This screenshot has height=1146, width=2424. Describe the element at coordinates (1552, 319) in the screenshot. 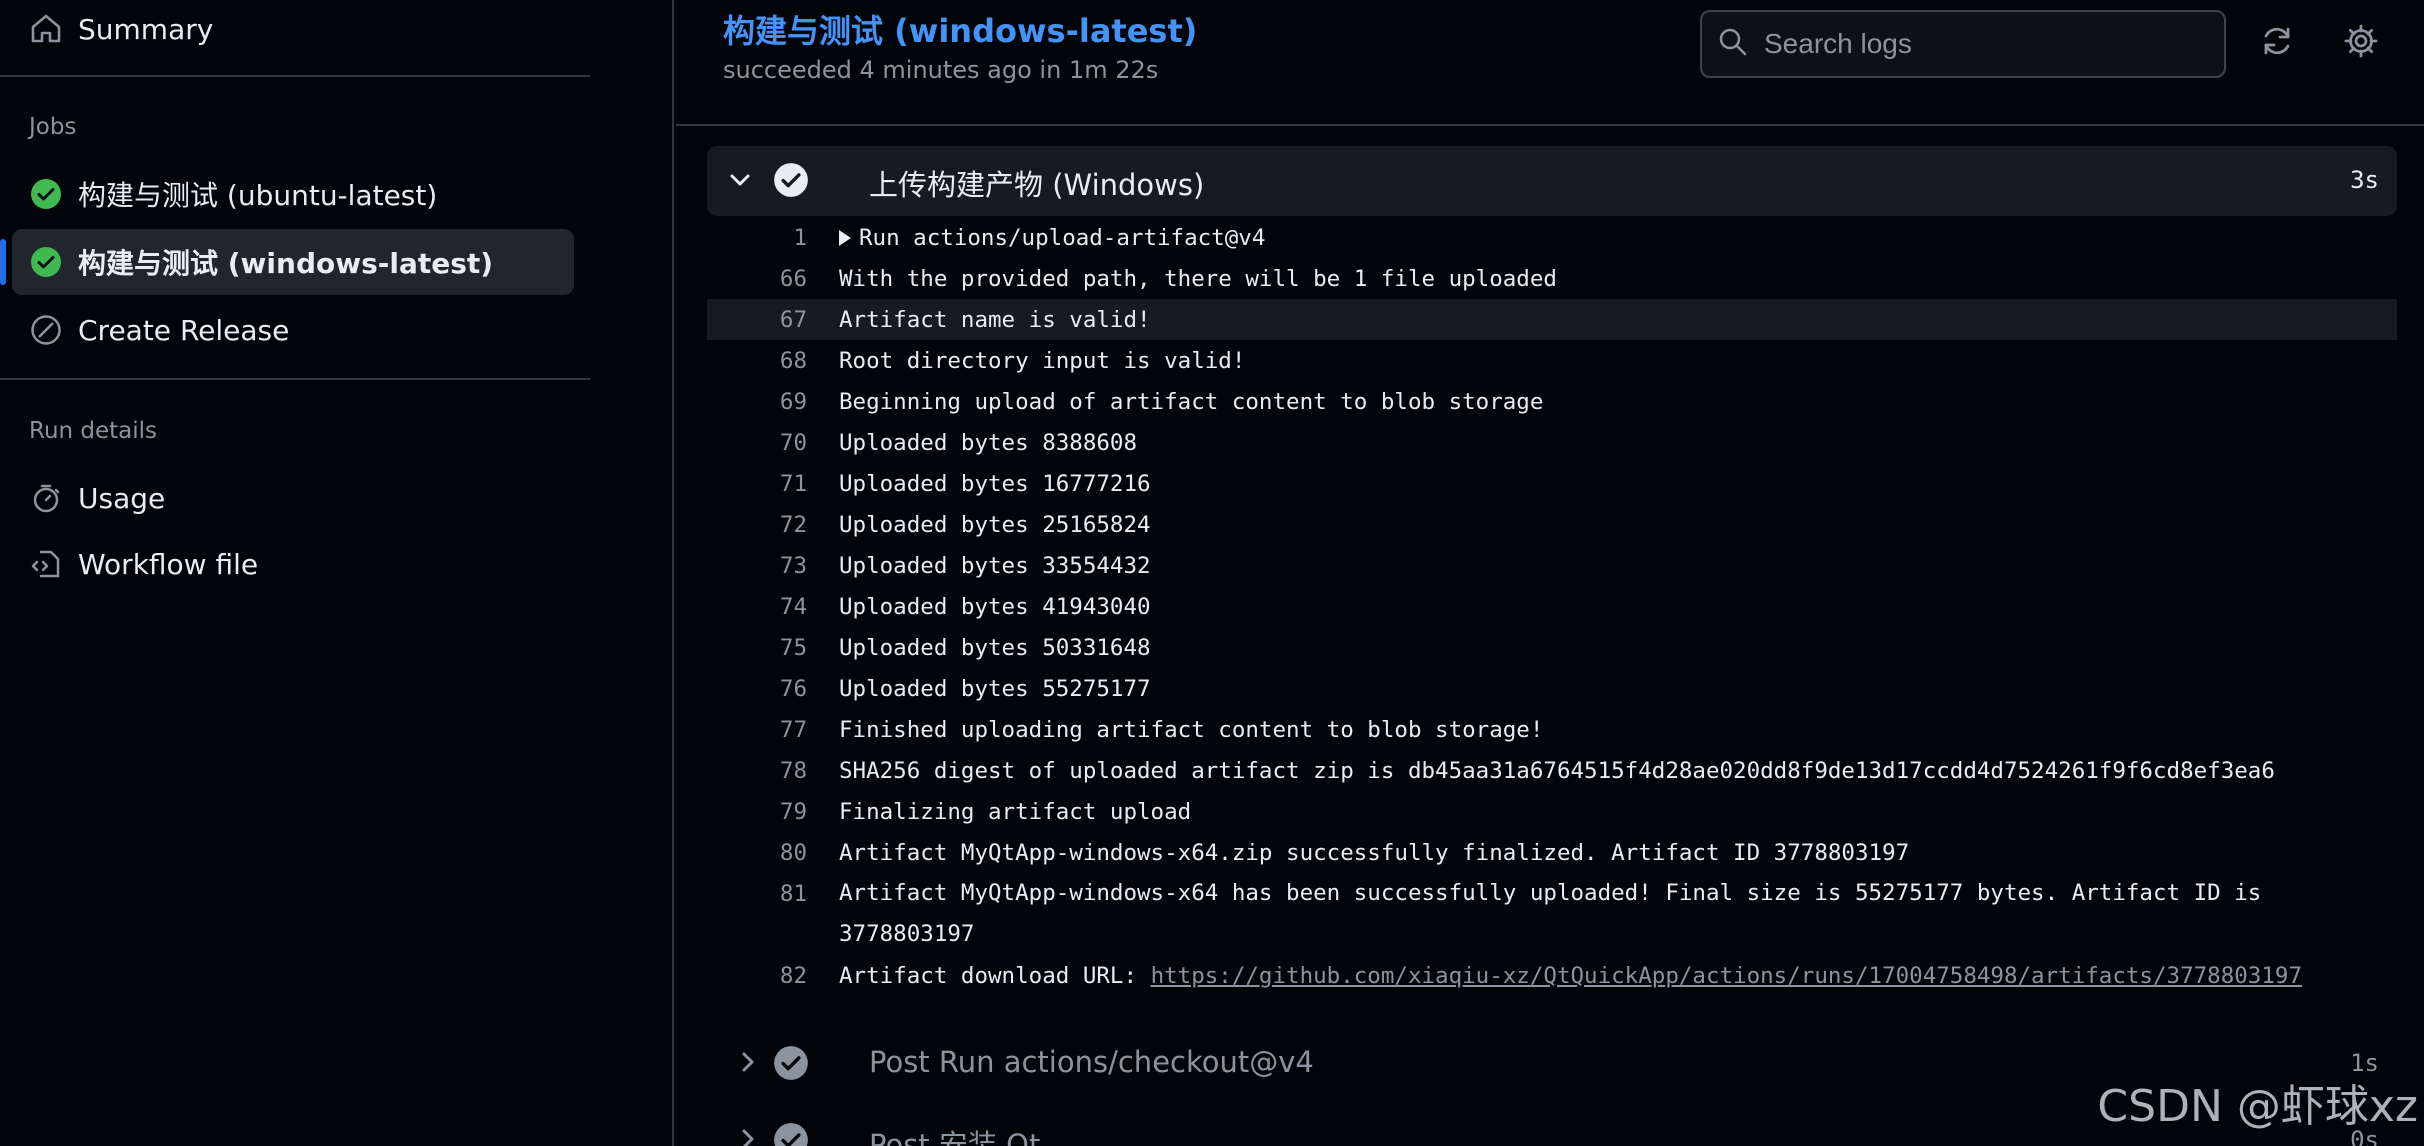

I see `log-line-highlighted: 67 Artifact name is valid!` at that location.